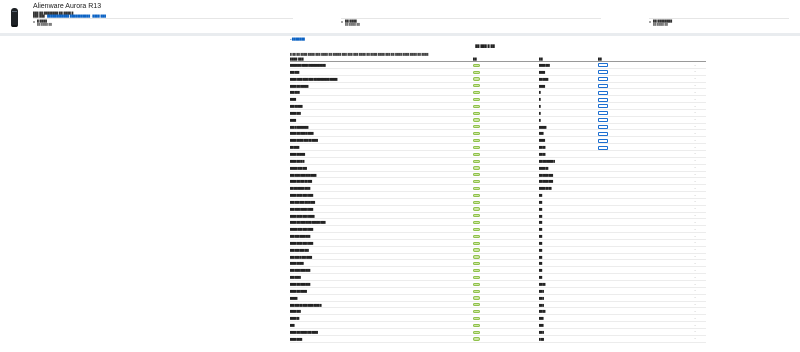  I want to click on table-row: ███ ████ ███ ███ ██ ⌄, so click(498, 271).